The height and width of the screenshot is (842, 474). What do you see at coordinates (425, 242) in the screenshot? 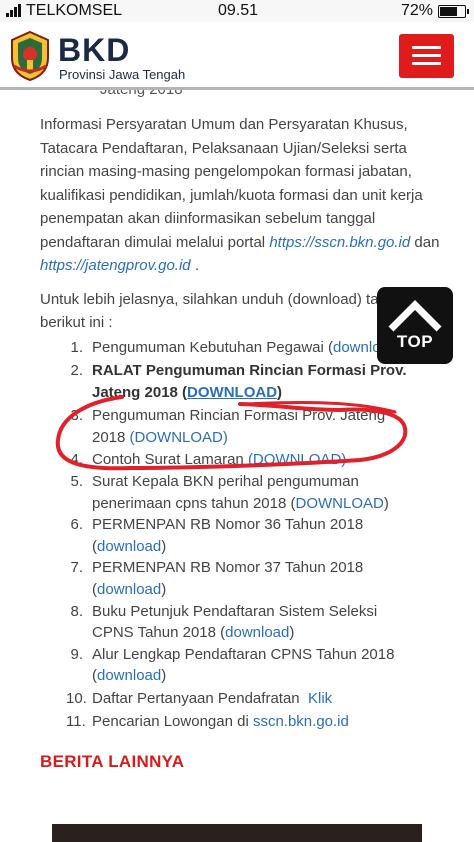
I see `and-text: dan` at bounding box center [425, 242].